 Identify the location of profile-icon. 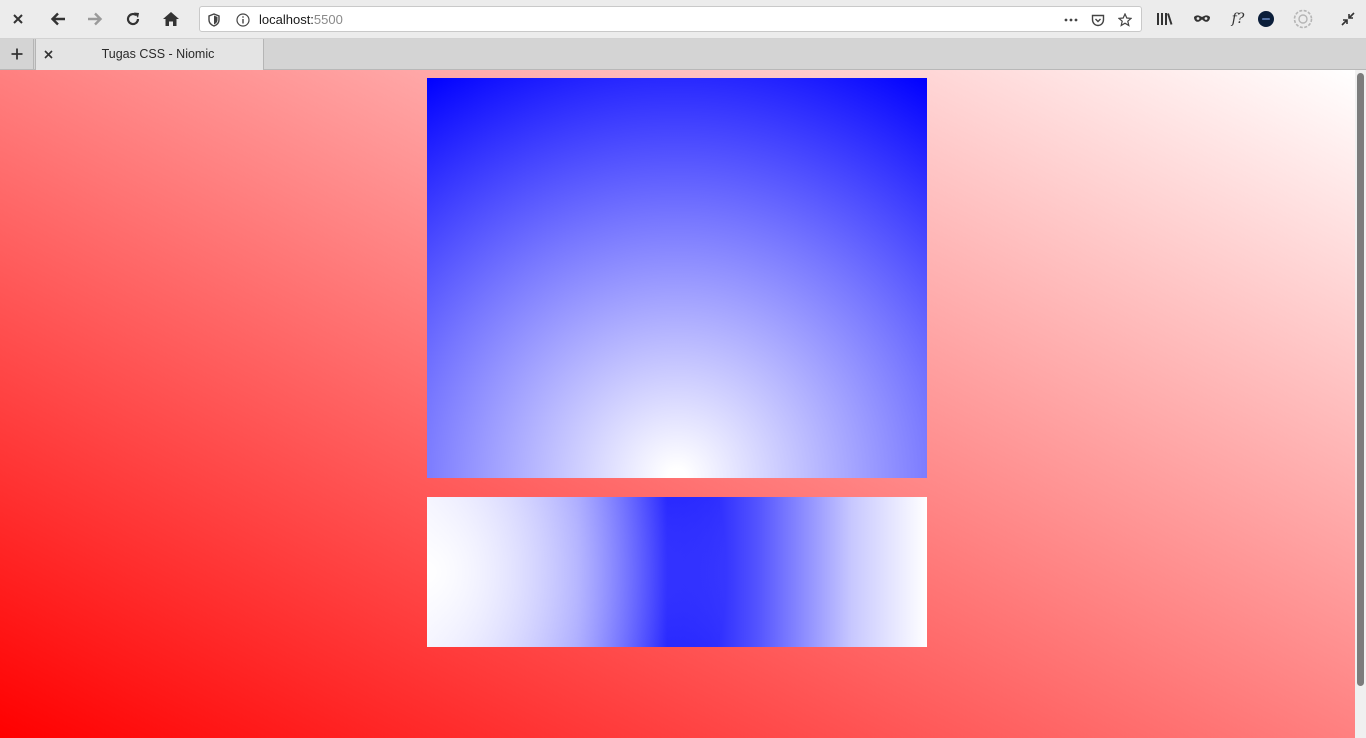
(1266, 19).